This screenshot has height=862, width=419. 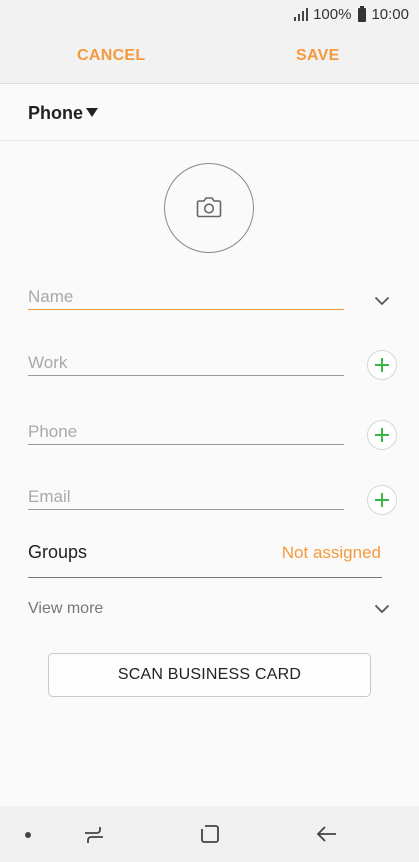 What do you see at coordinates (209, 675) in the screenshot?
I see `scan-business-card-button: SCAN BUSINESS CARD` at bounding box center [209, 675].